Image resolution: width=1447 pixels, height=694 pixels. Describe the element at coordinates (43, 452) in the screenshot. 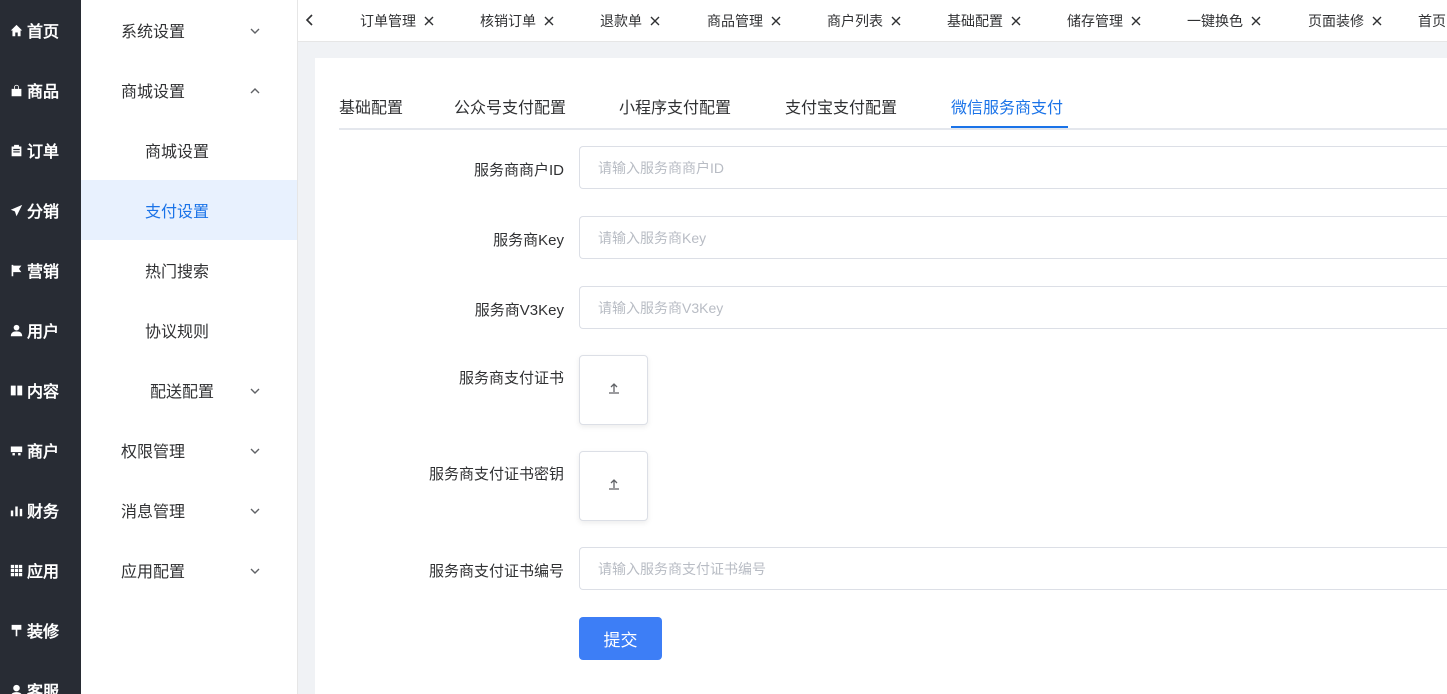

I see `nav-item-label: 商户` at that location.